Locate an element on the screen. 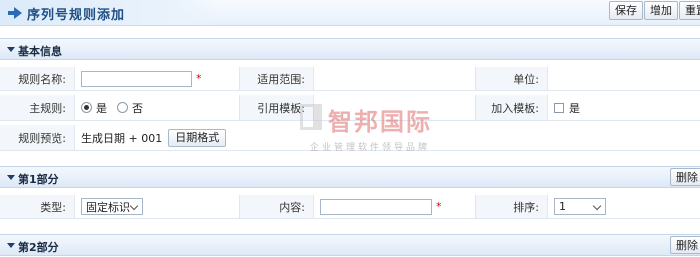 The height and width of the screenshot is (257, 700). preview-label: 规则预览: is located at coordinates (37, 137).